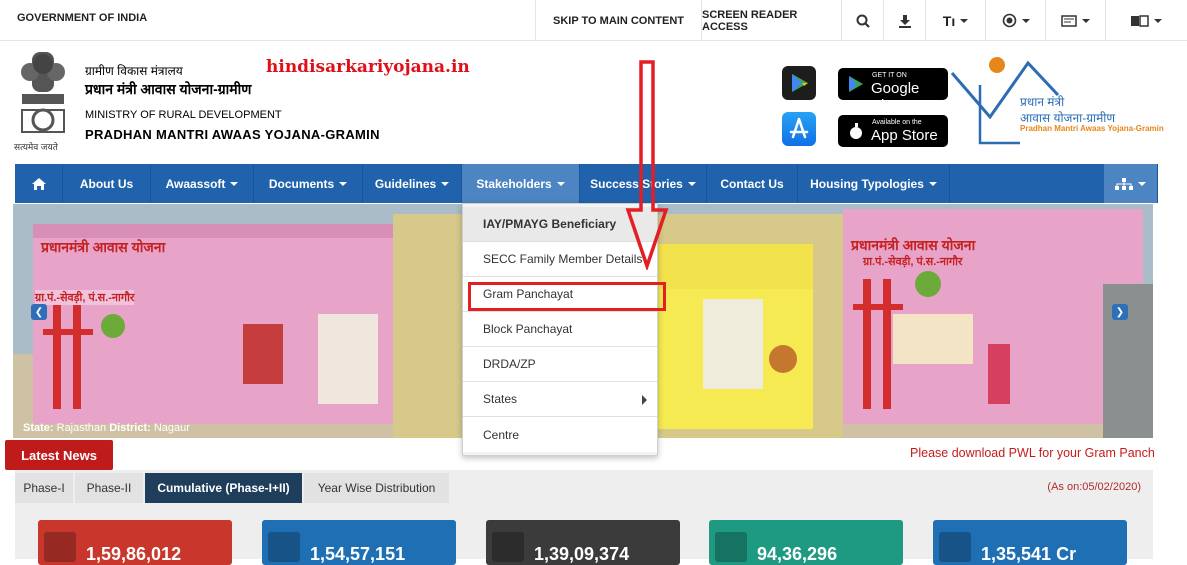  Describe the element at coordinates (1030, 542) in the screenshot. I see `stat-card: 1,35,541 Cr` at that location.